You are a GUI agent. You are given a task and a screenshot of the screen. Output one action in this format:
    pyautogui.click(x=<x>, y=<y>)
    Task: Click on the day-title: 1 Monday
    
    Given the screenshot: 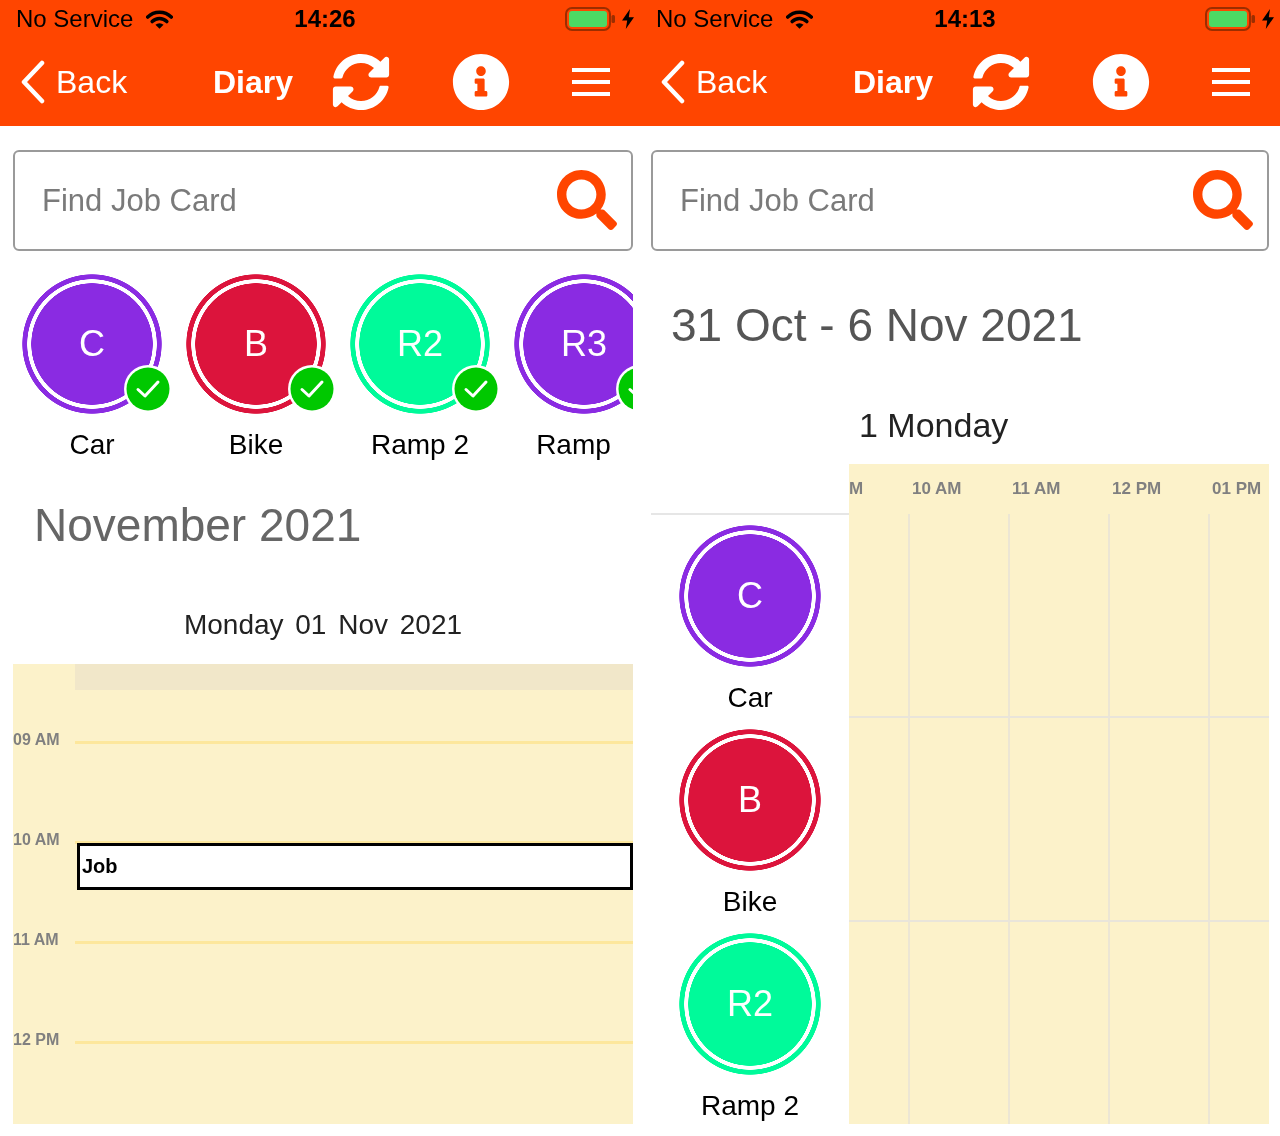 What is the action you would take?
    pyautogui.click(x=934, y=425)
    